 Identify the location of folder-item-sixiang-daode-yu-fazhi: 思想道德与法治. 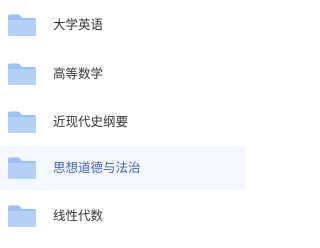
(122, 168).